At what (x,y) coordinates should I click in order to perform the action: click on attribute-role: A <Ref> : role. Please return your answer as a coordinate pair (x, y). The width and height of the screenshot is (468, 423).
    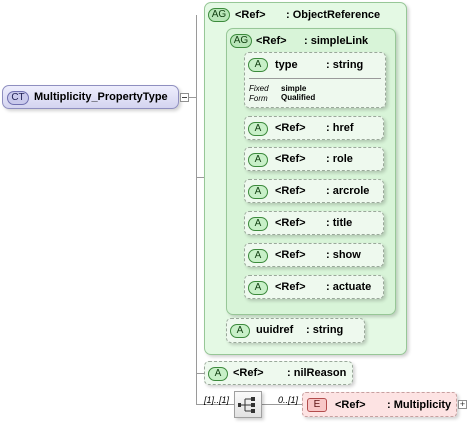
    Looking at the image, I should click on (314, 159).